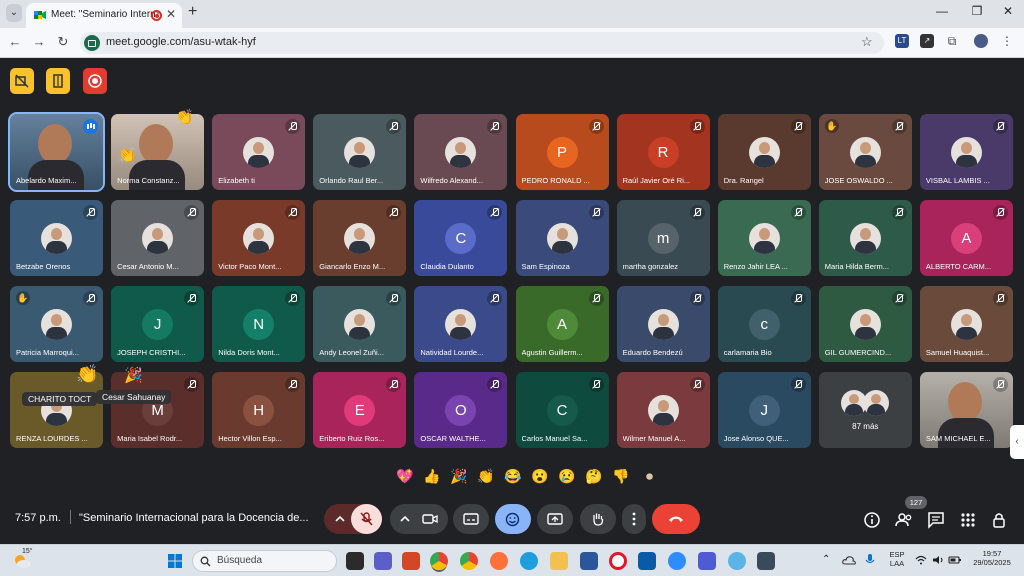 This screenshot has height=576, width=1024. What do you see at coordinates (469, 561) in the screenshot?
I see `chrome-profile-icon` at bounding box center [469, 561].